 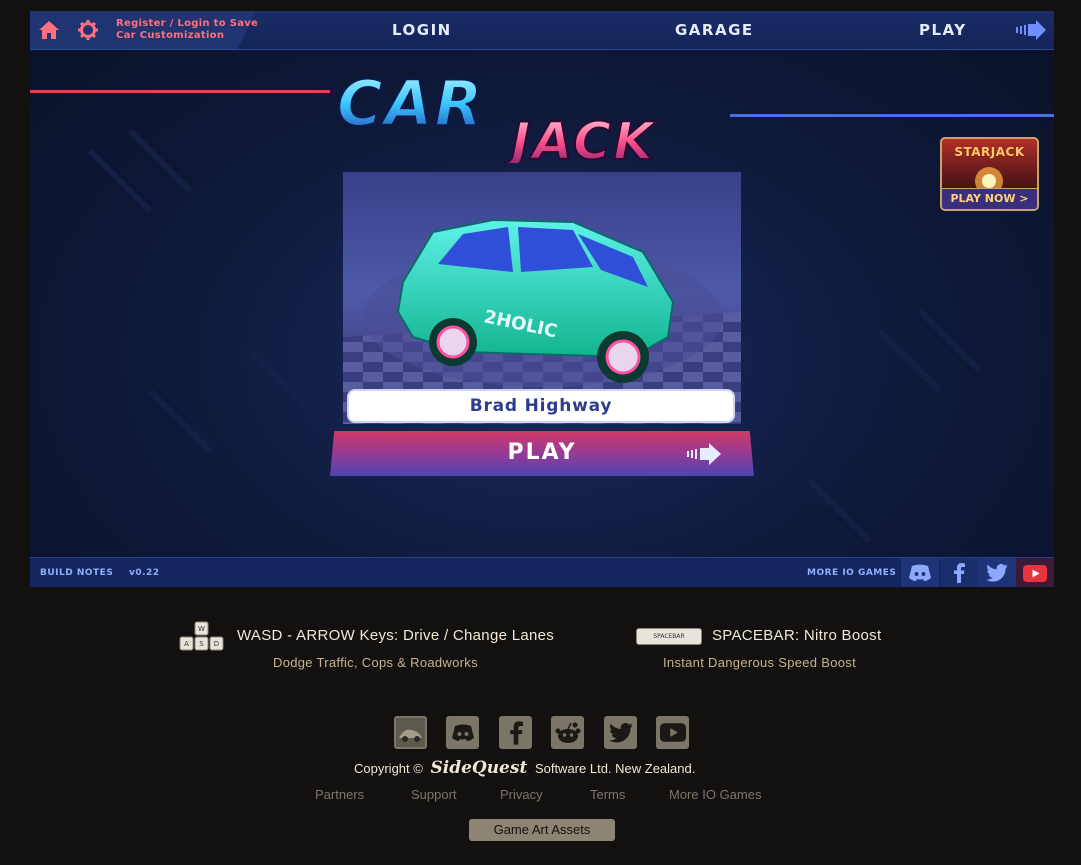 What do you see at coordinates (339, 795) in the screenshot?
I see `partners-link: Partners` at bounding box center [339, 795].